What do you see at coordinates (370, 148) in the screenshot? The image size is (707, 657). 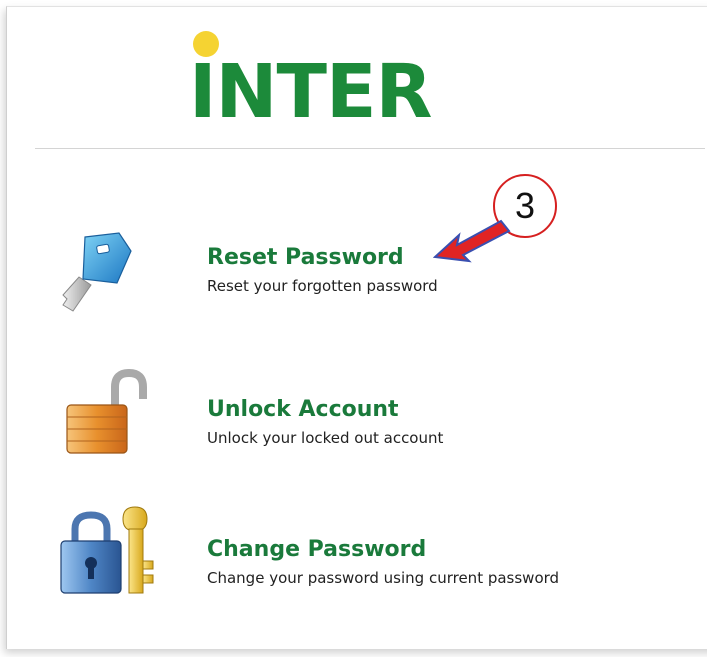 I see `header-divider` at bounding box center [370, 148].